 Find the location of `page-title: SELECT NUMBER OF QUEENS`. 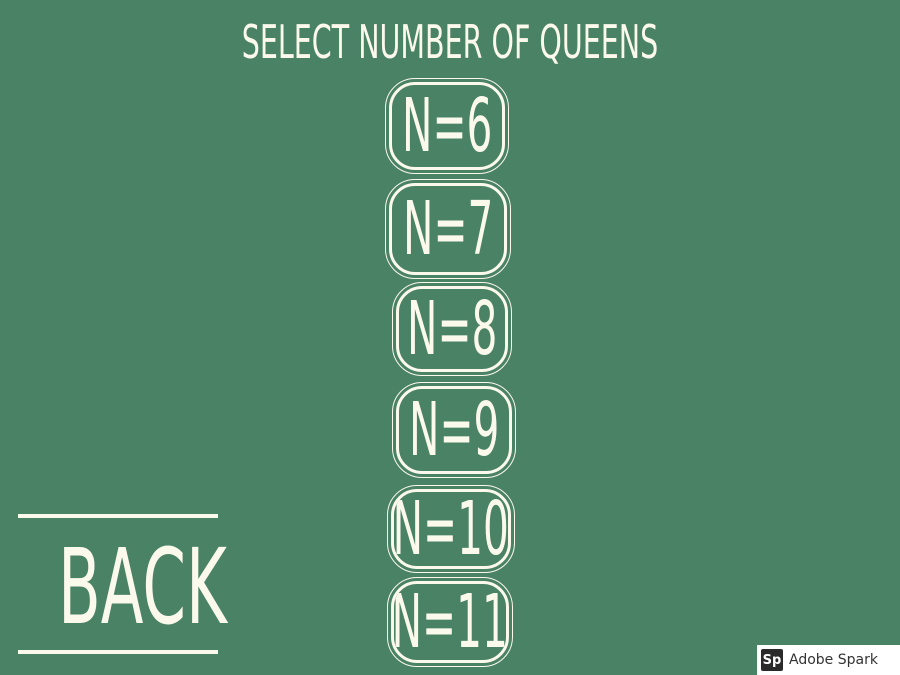

page-title: SELECT NUMBER OF QUEENS is located at coordinates (450, 42).